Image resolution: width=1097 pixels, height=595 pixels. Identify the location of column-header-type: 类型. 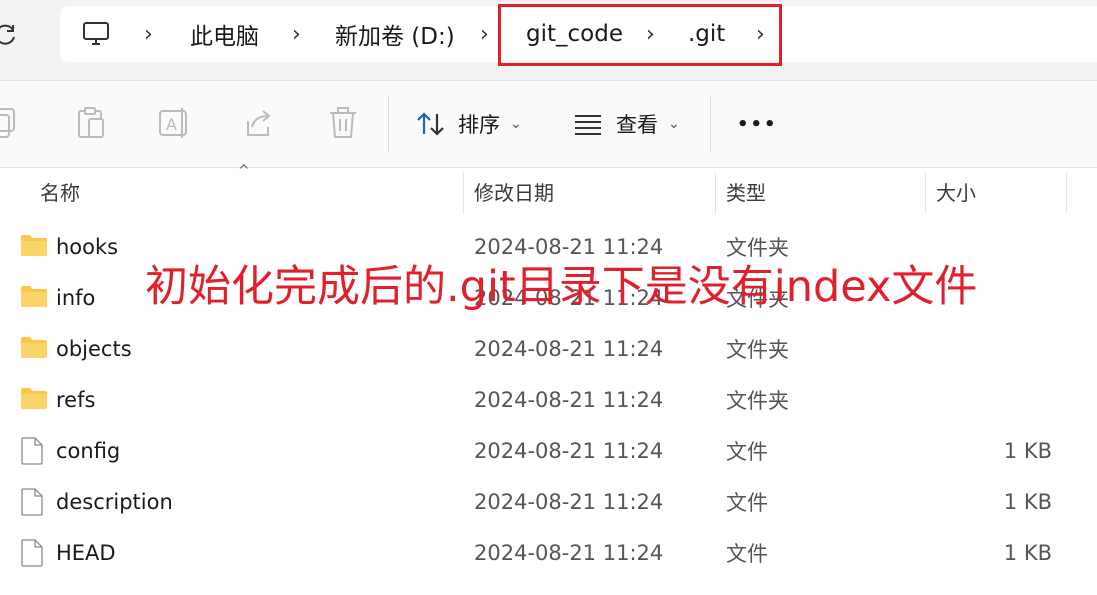
(746, 191).